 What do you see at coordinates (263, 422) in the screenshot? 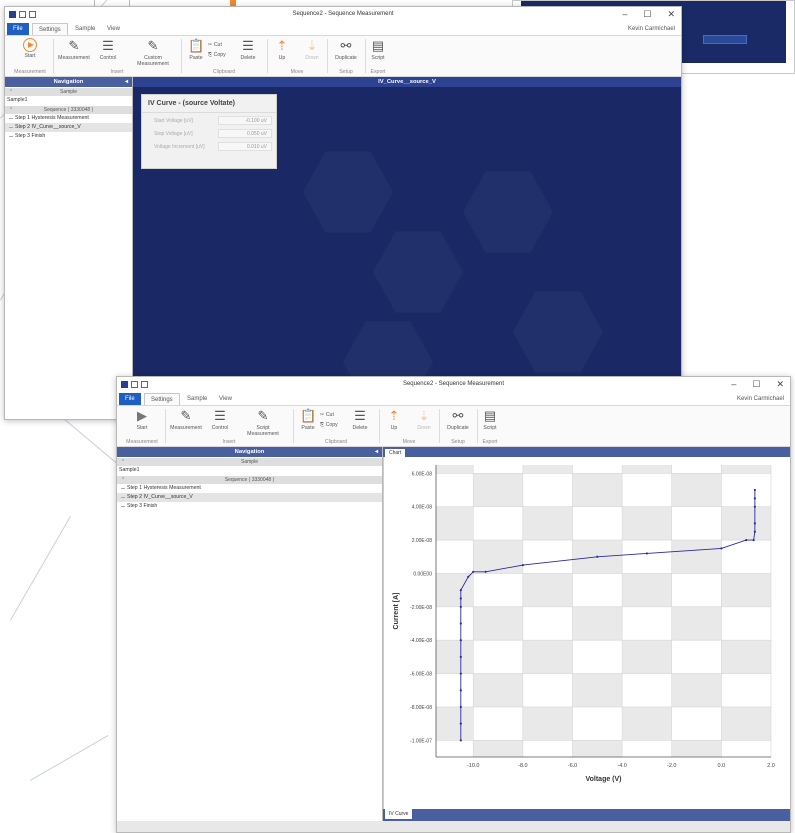
I see `script-measurement-button: ✎ Script Measurement` at bounding box center [263, 422].